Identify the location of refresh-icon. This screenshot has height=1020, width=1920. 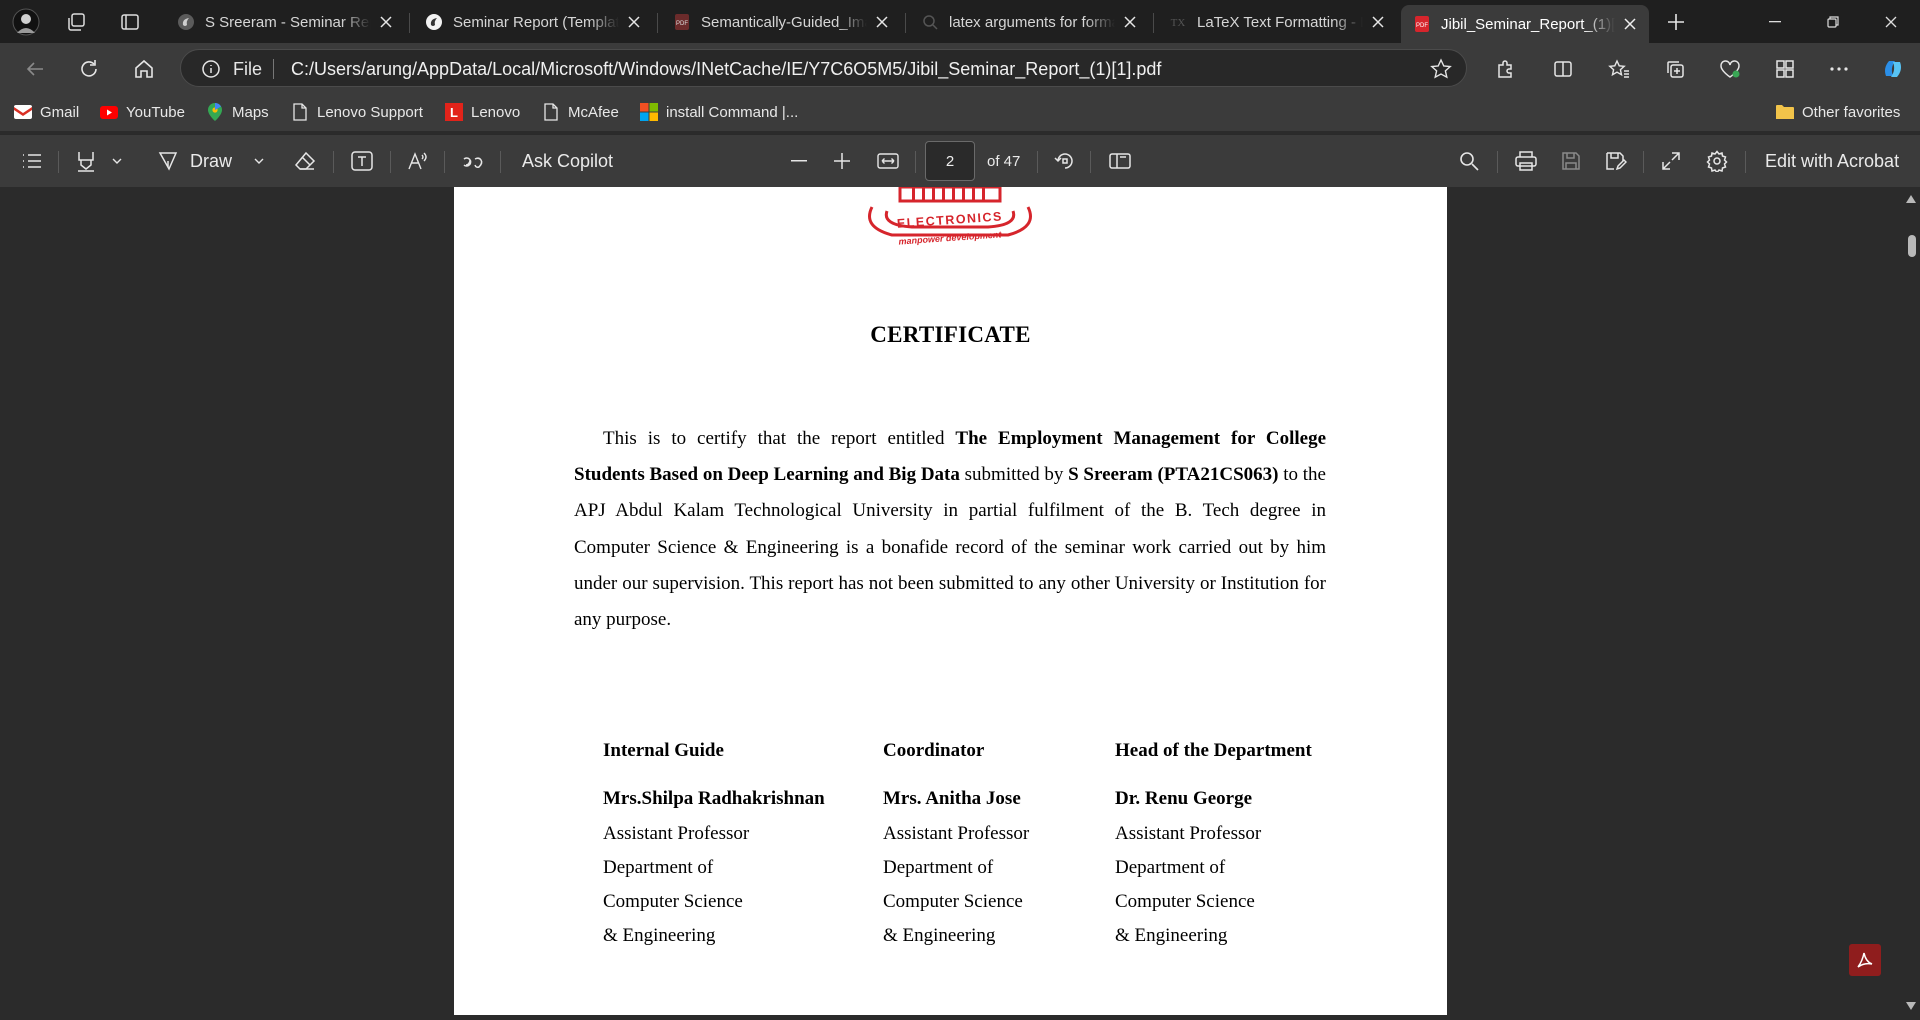
(89, 69).